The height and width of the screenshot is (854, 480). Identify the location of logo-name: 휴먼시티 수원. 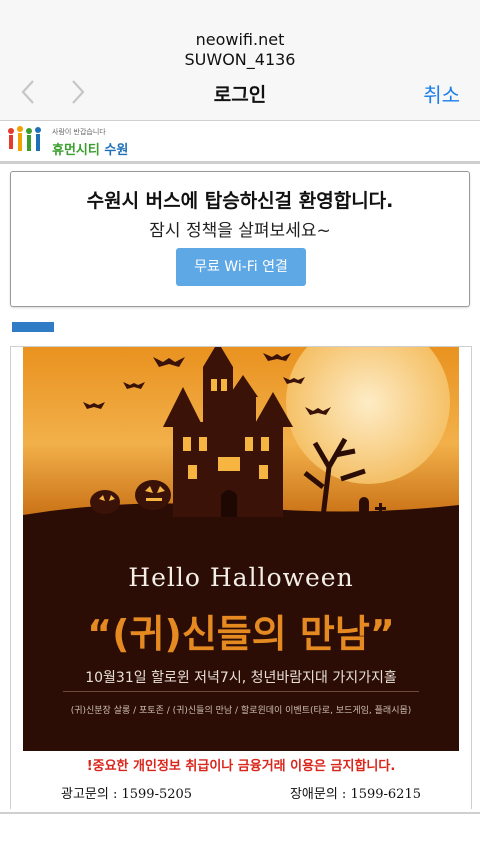
(90, 150).